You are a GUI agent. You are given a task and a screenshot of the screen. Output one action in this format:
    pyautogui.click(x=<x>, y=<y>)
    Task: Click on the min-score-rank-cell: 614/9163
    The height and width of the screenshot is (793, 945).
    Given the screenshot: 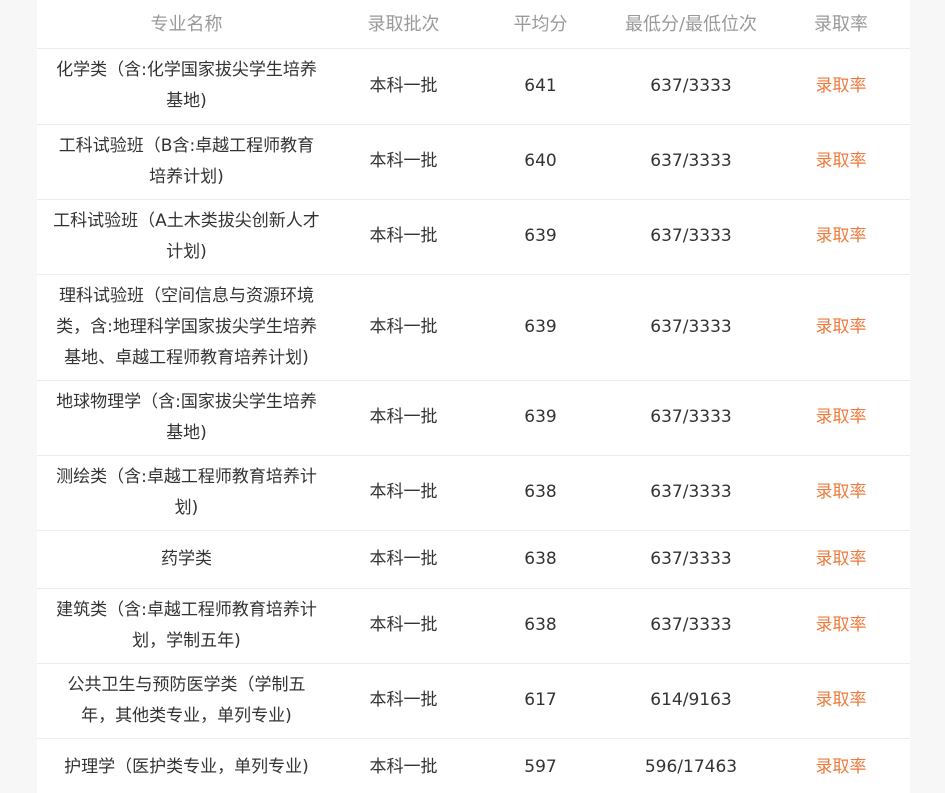 What is the action you would take?
    pyautogui.click(x=691, y=701)
    